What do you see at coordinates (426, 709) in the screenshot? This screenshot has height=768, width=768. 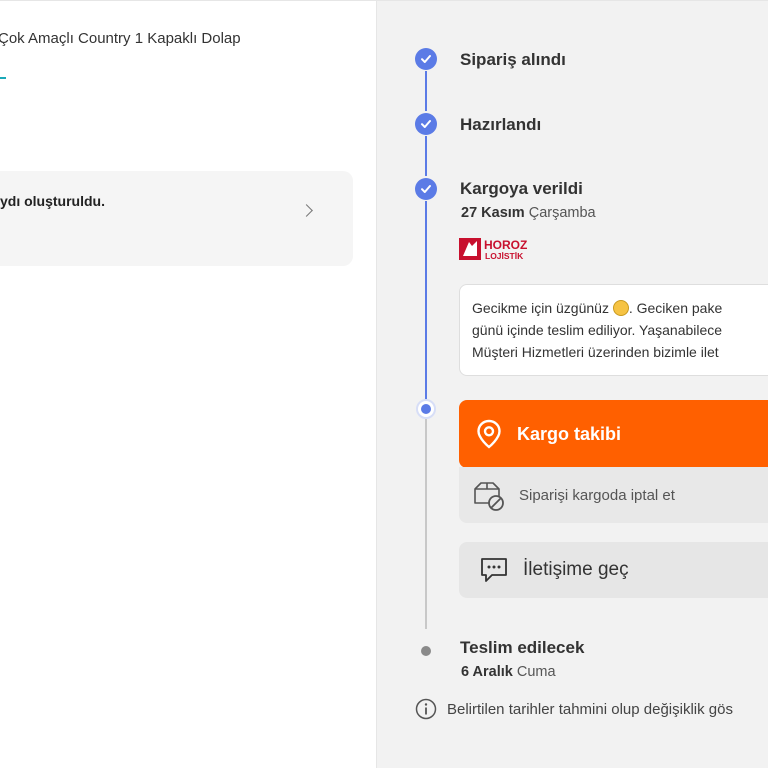 I see `info-icon` at bounding box center [426, 709].